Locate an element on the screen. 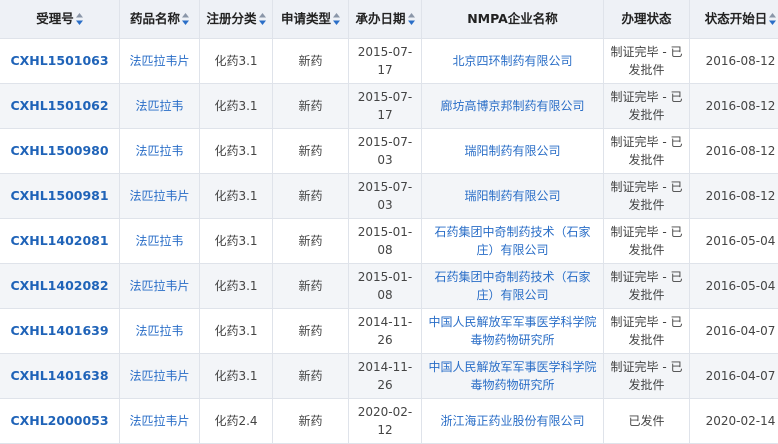 This screenshot has width=778, height=444. column-header-status-start: 状态开始日 is located at coordinates (734, 19).